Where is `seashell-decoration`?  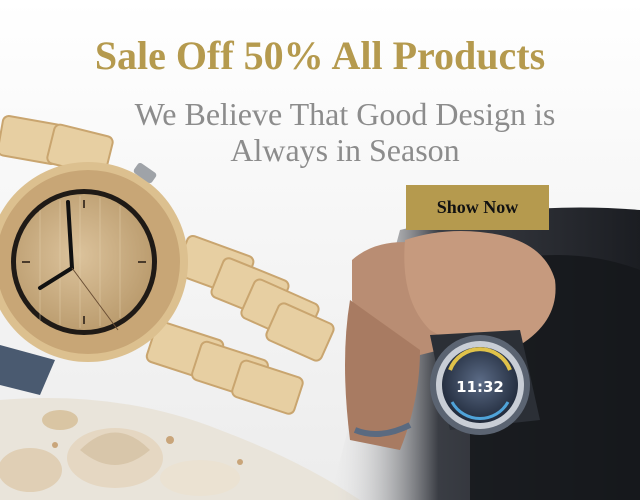 seashell-decoration is located at coordinates (180, 449).